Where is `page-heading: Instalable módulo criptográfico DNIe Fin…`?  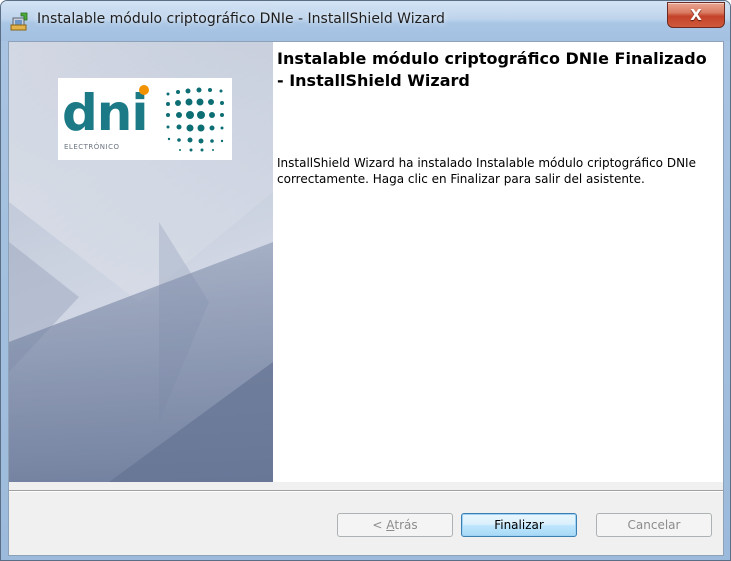
page-heading: Instalable módulo criptográfico DNIe Fin… is located at coordinates (492, 69).